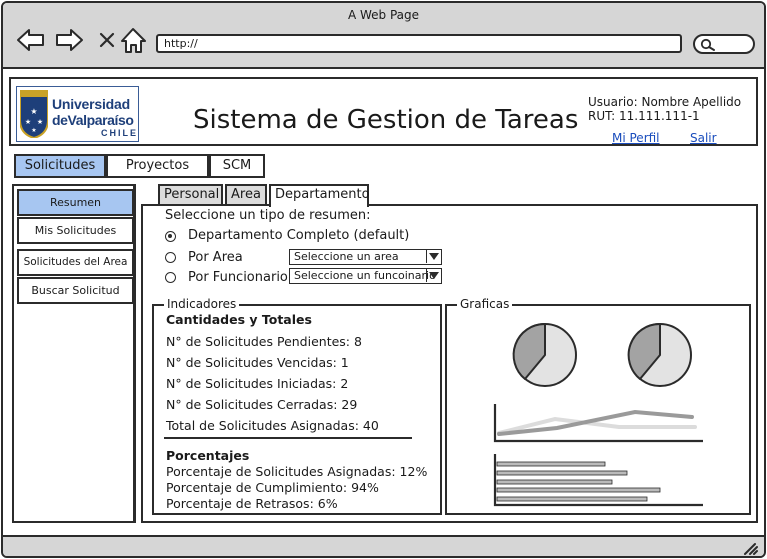 The height and width of the screenshot is (559, 767). I want to click on bar-chart, so click(598, 480).